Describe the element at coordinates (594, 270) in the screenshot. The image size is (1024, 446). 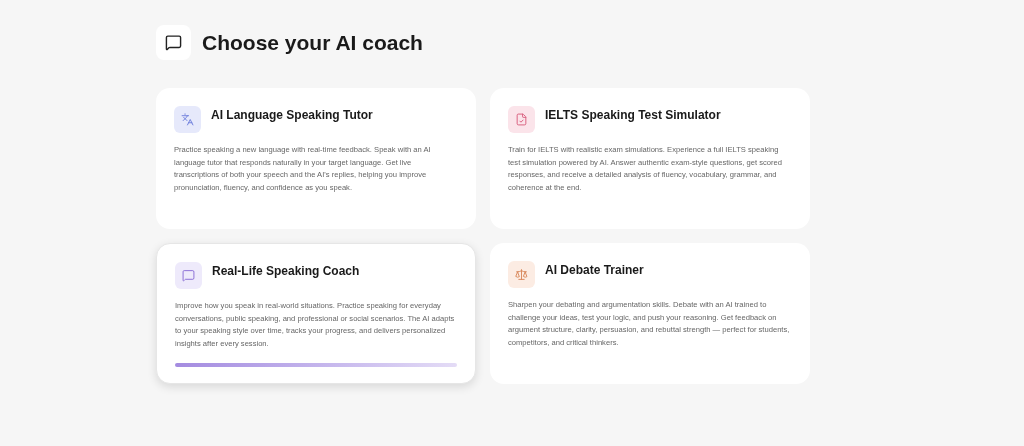
I see `coach-title: AI Debate Trainer` at that location.